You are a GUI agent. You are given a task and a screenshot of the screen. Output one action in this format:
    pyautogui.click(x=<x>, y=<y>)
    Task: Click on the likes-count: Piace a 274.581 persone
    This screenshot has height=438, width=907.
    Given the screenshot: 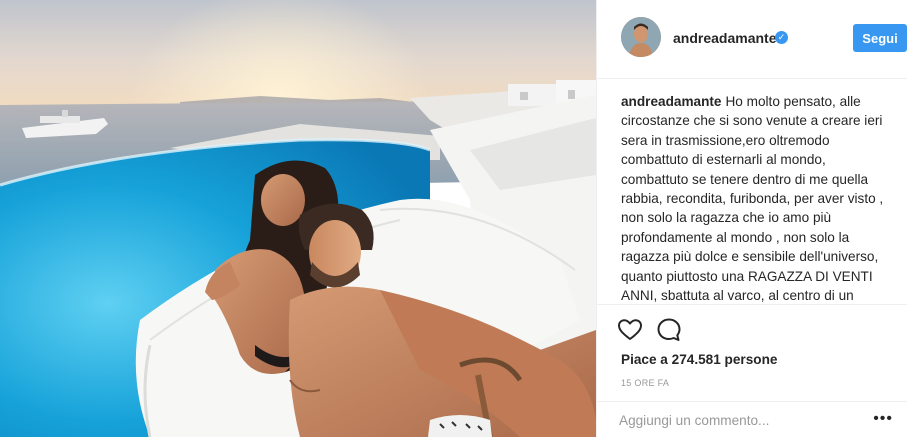 What is the action you would take?
    pyautogui.click(x=699, y=359)
    